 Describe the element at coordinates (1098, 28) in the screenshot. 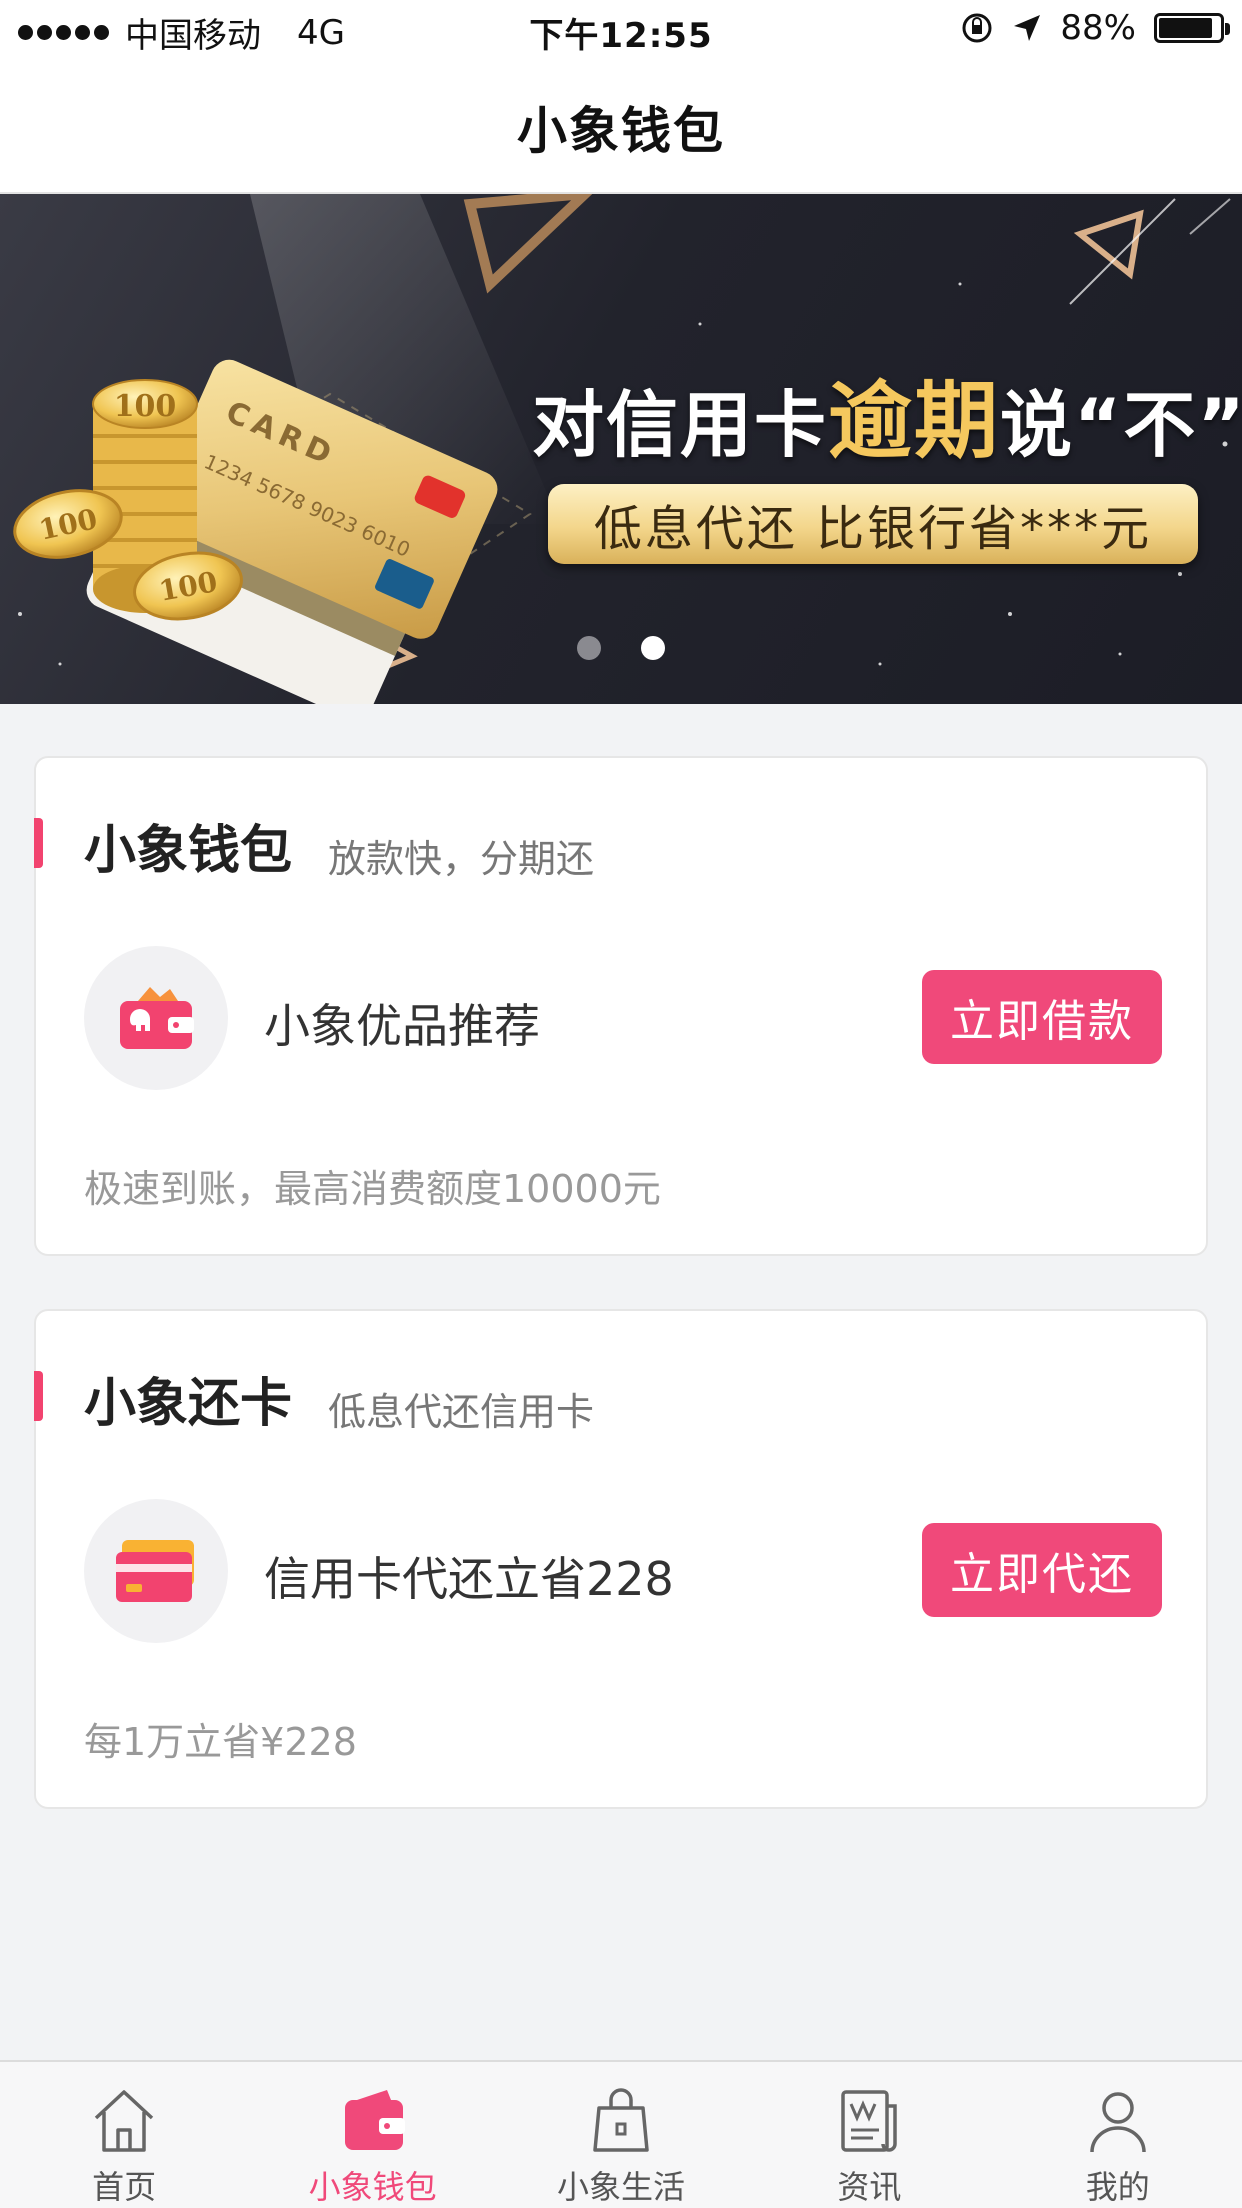

I see `battery-percent: 88%` at that location.